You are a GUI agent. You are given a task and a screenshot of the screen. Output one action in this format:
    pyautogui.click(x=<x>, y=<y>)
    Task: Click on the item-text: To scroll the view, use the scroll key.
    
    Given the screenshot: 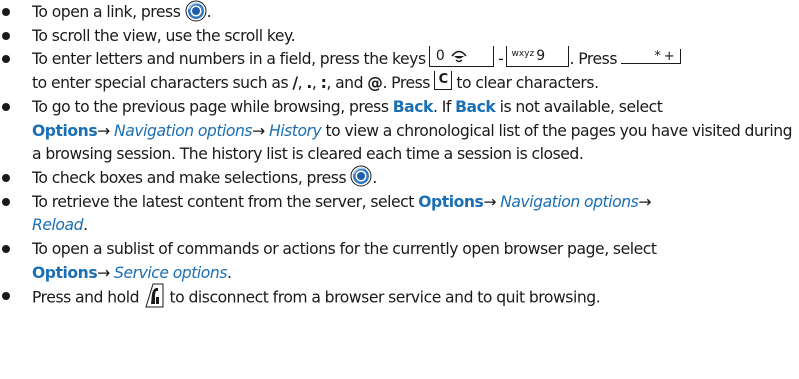 What is the action you would take?
    pyautogui.click(x=164, y=35)
    